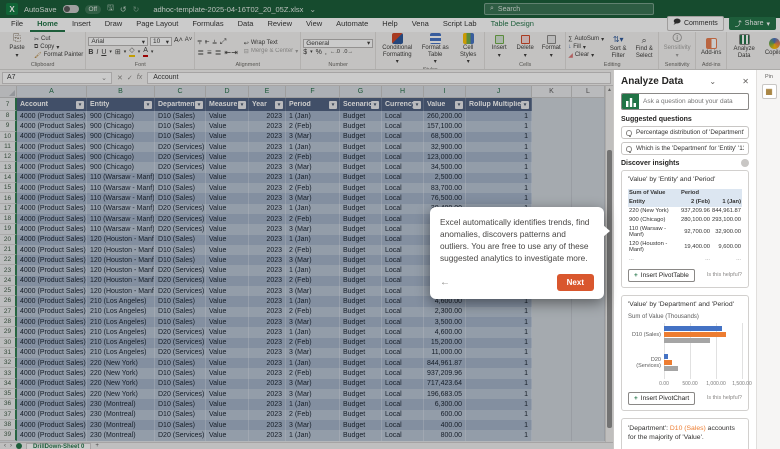  Describe the element at coordinates (551, 46) in the screenshot. I see `format-cells-button: Format ▾` at that location.